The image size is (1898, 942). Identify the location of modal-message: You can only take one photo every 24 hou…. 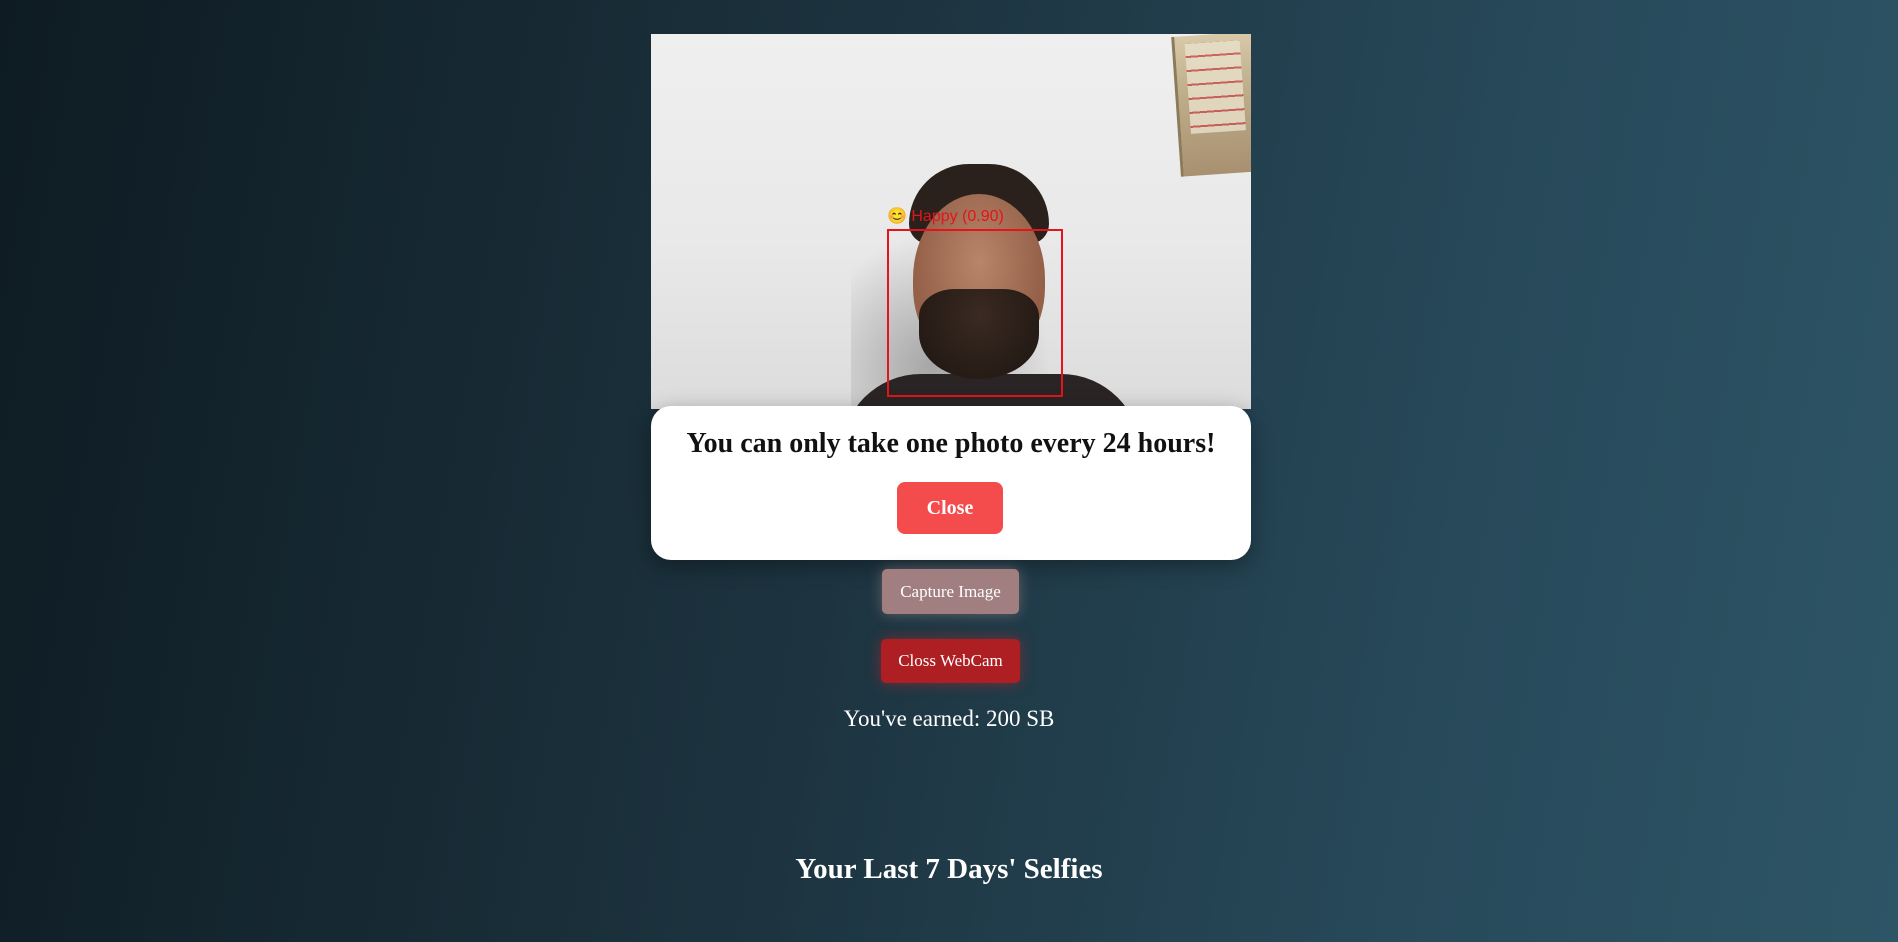
(951, 443).